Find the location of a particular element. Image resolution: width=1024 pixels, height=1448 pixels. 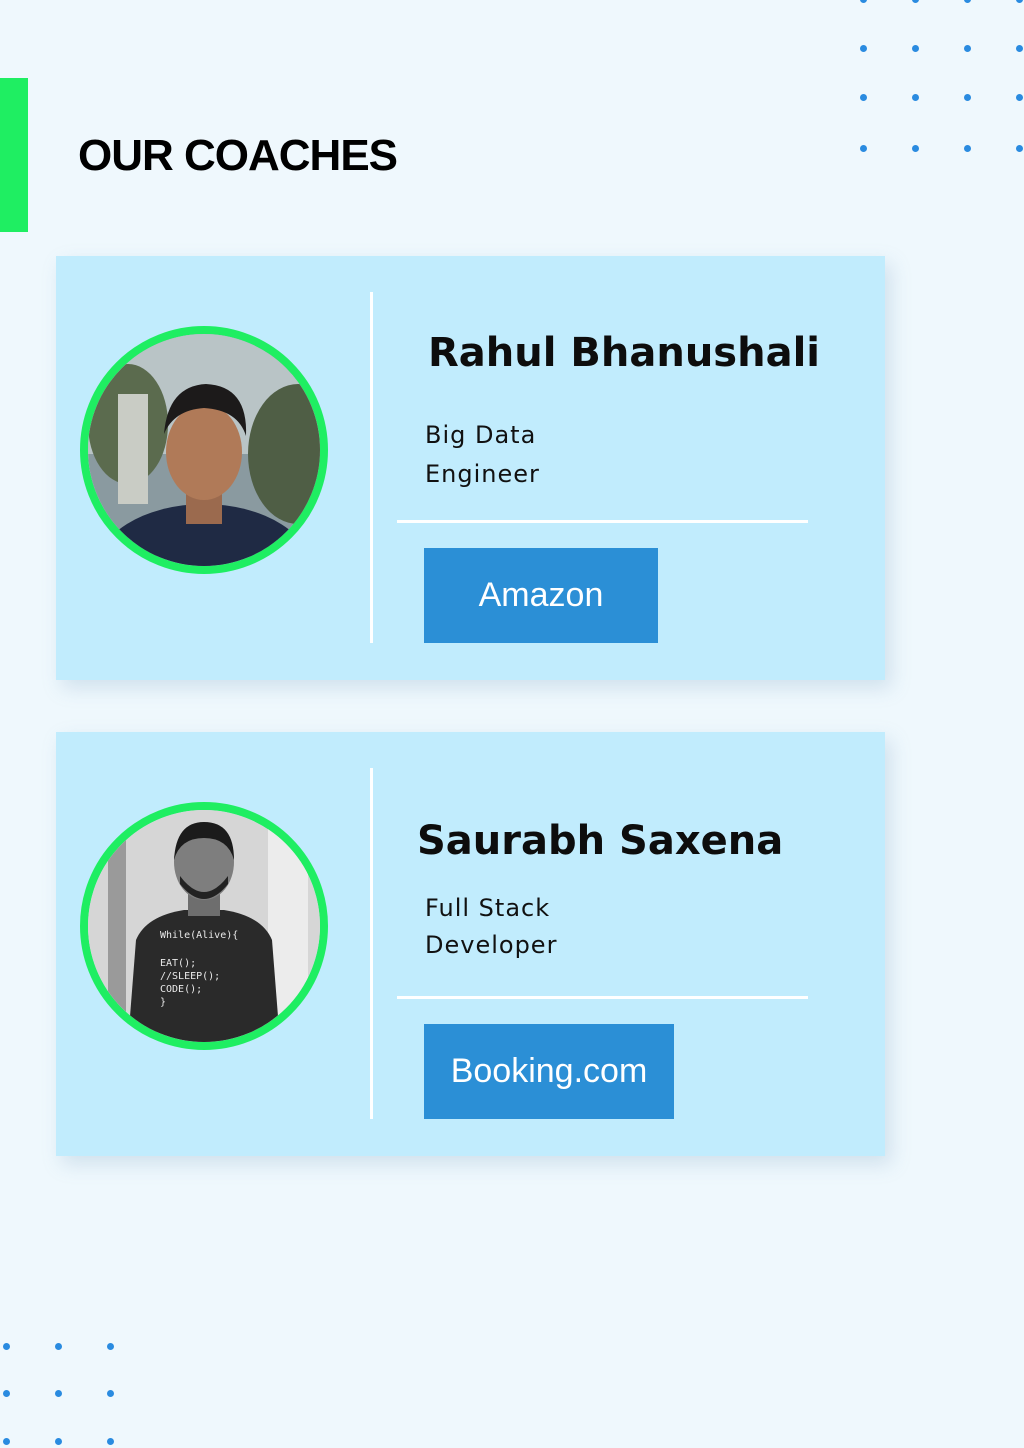

accent-bar is located at coordinates (14, 155).